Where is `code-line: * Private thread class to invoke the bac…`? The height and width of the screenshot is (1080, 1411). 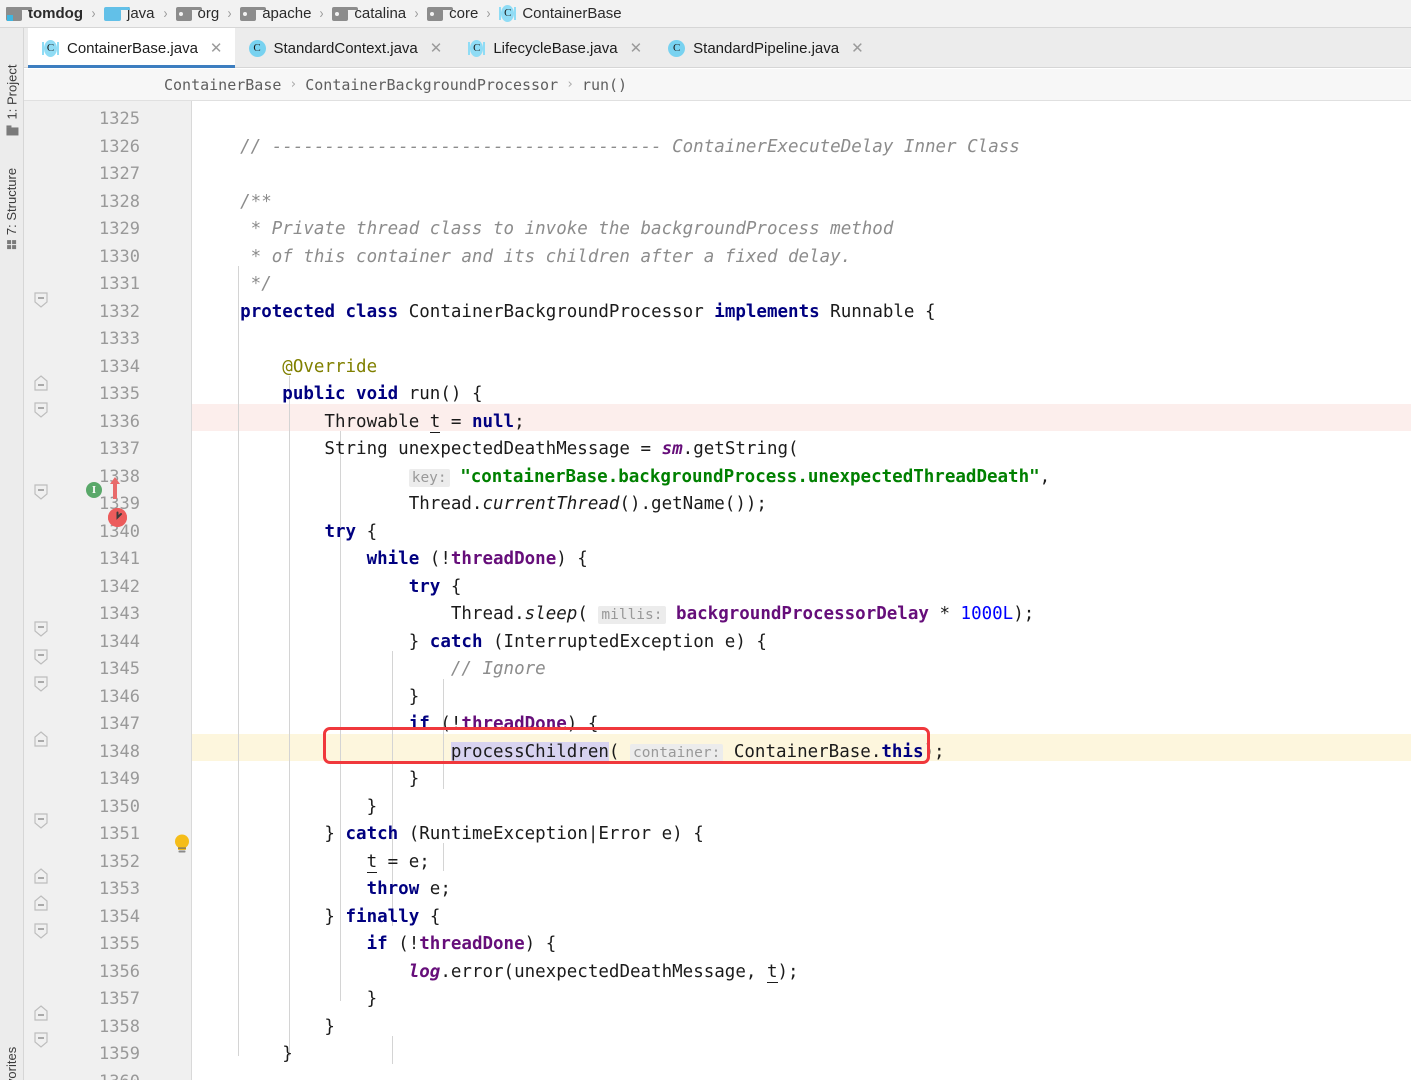
code-line: * Private thread class to invoke the bac… is located at coordinates (543, 230).